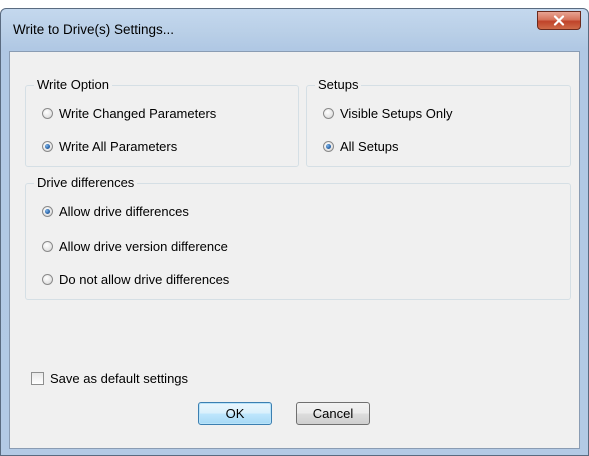 The width and height of the screenshot is (589, 456). What do you see at coordinates (143, 246) in the screenshot?
I see `radio-label: Allow drive version difference` at bounding box center [143, 246].